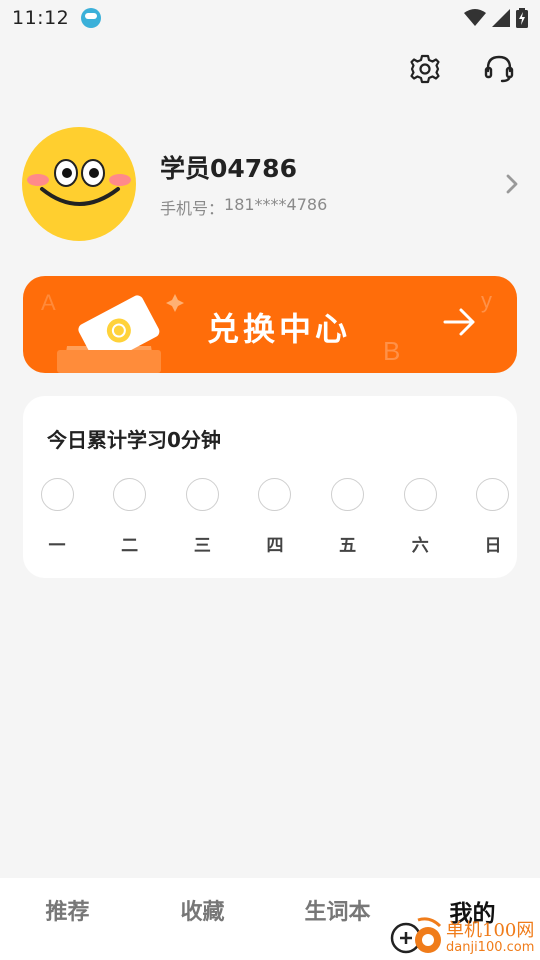  What do you see at coordinates (486, 300) in the screenshot?
I see `svg-text: y` at bounding box center [486, 300].